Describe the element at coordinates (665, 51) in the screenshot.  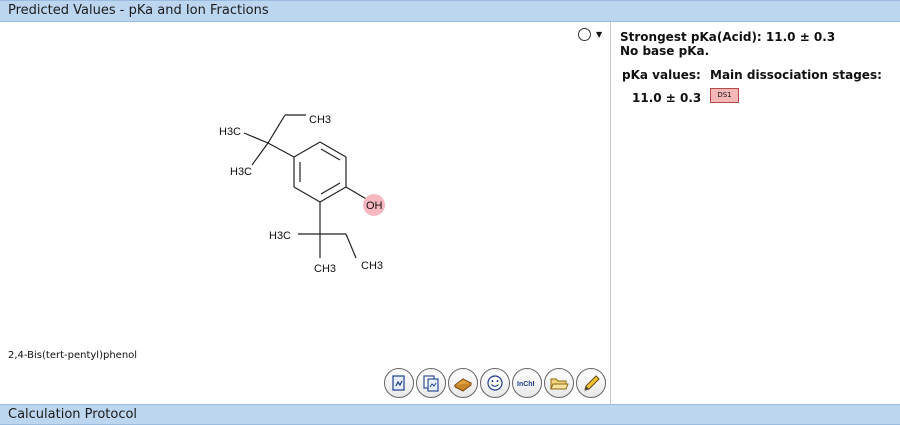
I see `base-pka-note: No base pKa.` at that location.